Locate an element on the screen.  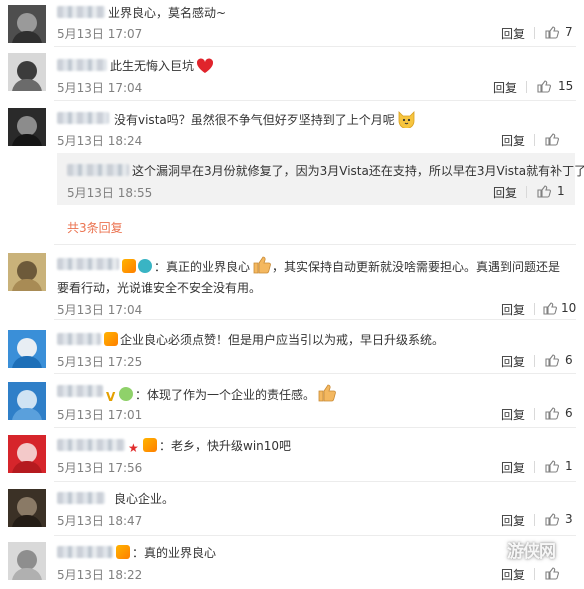
watermark-logo: 游侠网 is located at coordinates (531, 552).